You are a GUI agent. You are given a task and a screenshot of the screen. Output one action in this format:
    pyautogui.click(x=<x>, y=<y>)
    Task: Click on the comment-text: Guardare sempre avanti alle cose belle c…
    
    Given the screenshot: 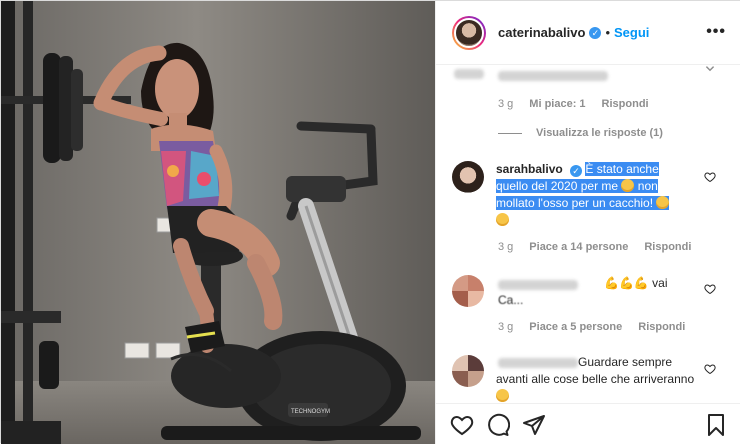 What is the action you would take?
    pyautogui.click(x=596, y=378)
    